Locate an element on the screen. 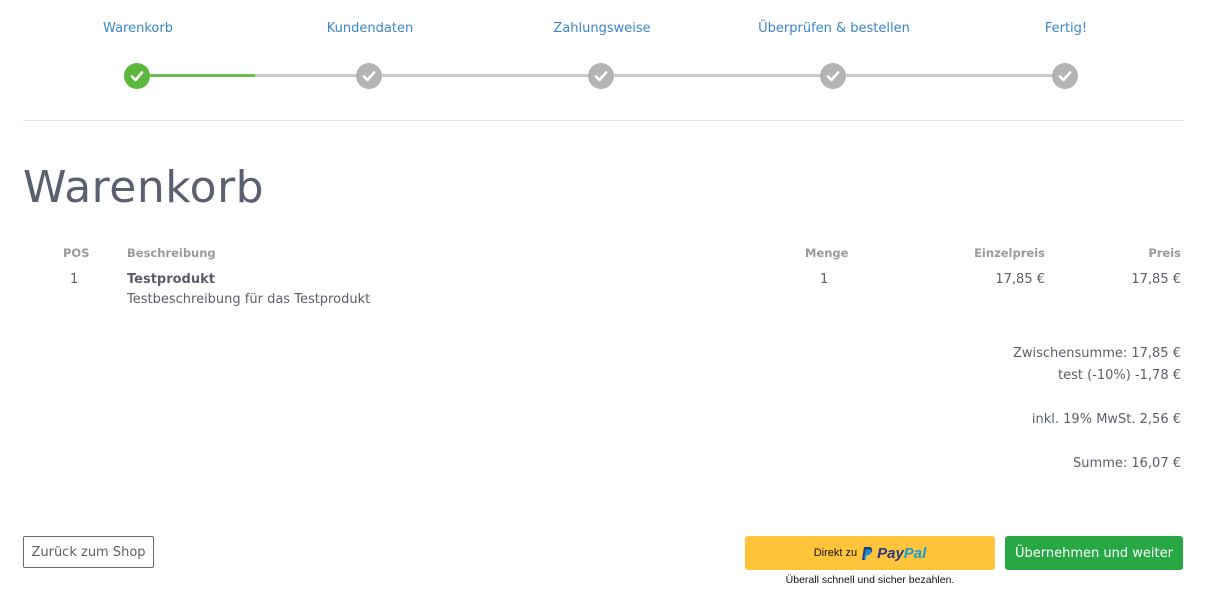 This screenshot has width=1216, height=598. step-label-kundendaten: Kundendaten is located at coordinates (370, 28).